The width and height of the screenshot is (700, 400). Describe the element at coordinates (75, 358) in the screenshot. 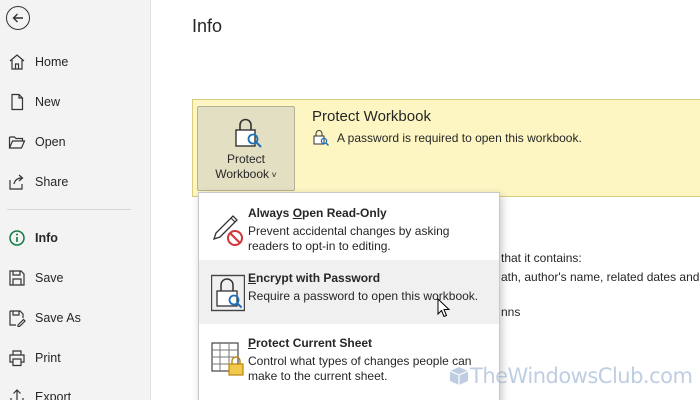

I see `sidebar-item-print: Print` at that location.